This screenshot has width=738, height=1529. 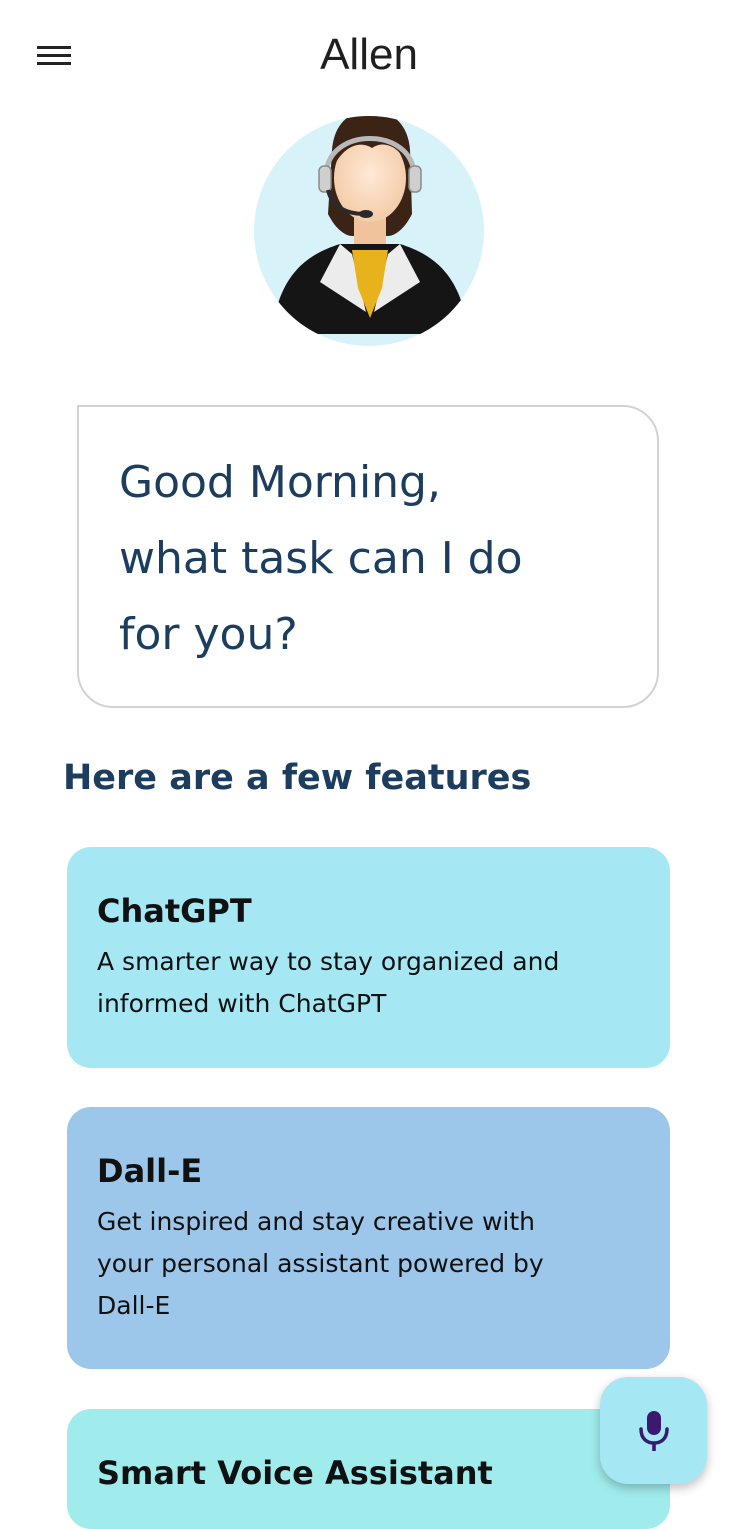 I want to click on feature-card-smart-voice-assistant: Smart Voice Assistant, so click(x=368, y=1469).